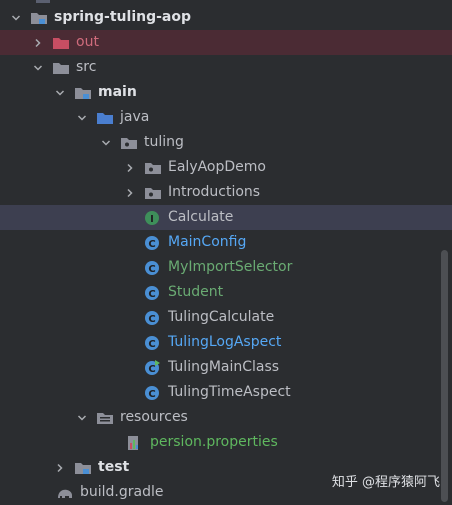 The image size is (452, 505). I want to click on interface-icon: I, so click(153, 218).